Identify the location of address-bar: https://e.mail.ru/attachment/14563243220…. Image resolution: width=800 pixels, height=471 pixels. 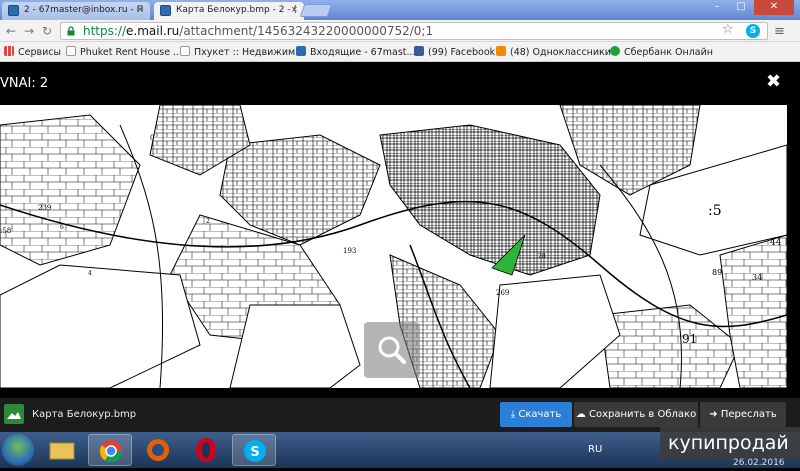
(414, 31).